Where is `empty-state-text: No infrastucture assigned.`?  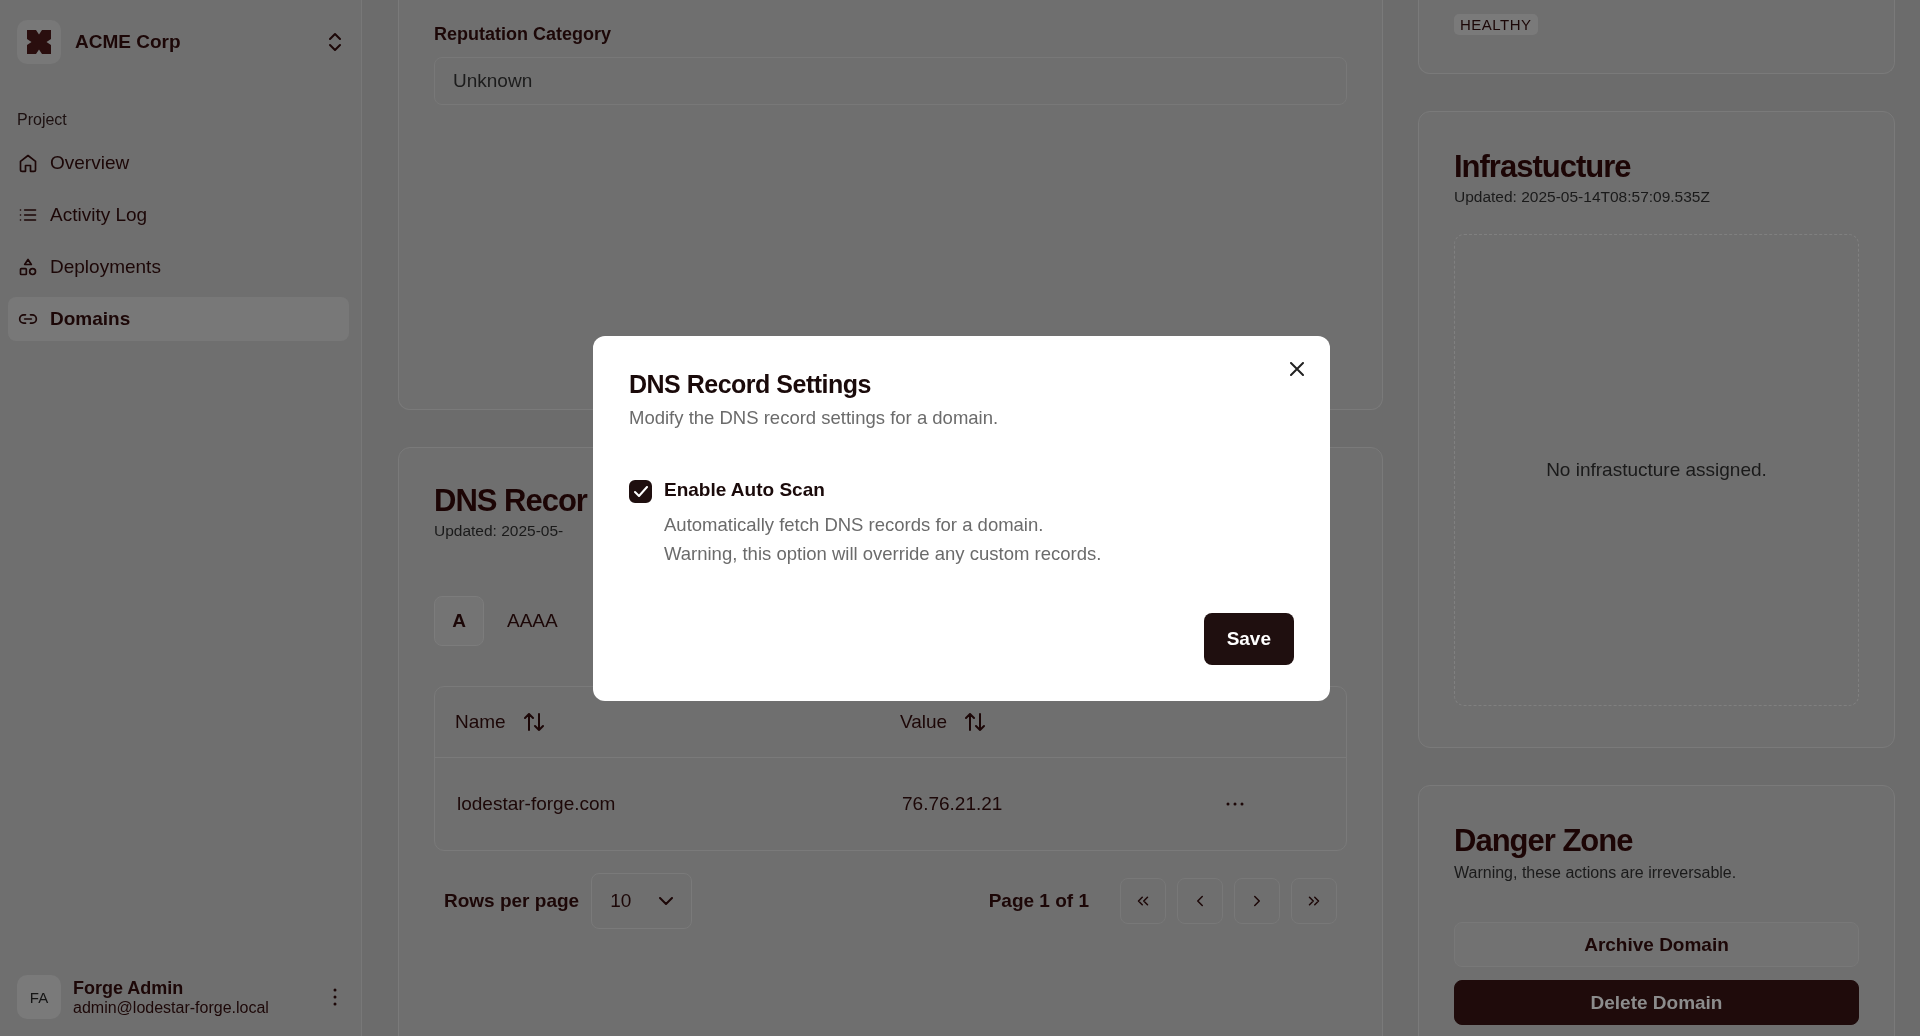 empty-state-text: No infrastucture assigned. is located at coordinates (1656, 470).